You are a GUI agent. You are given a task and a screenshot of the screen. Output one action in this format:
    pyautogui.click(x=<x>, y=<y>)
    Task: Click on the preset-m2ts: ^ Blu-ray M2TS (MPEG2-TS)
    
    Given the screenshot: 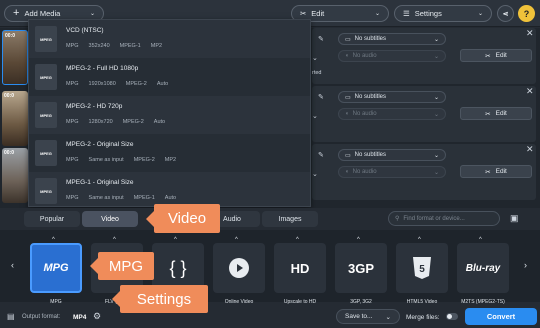 What is the action you would take?
    pyautogui.click(x=483, y=271)
    